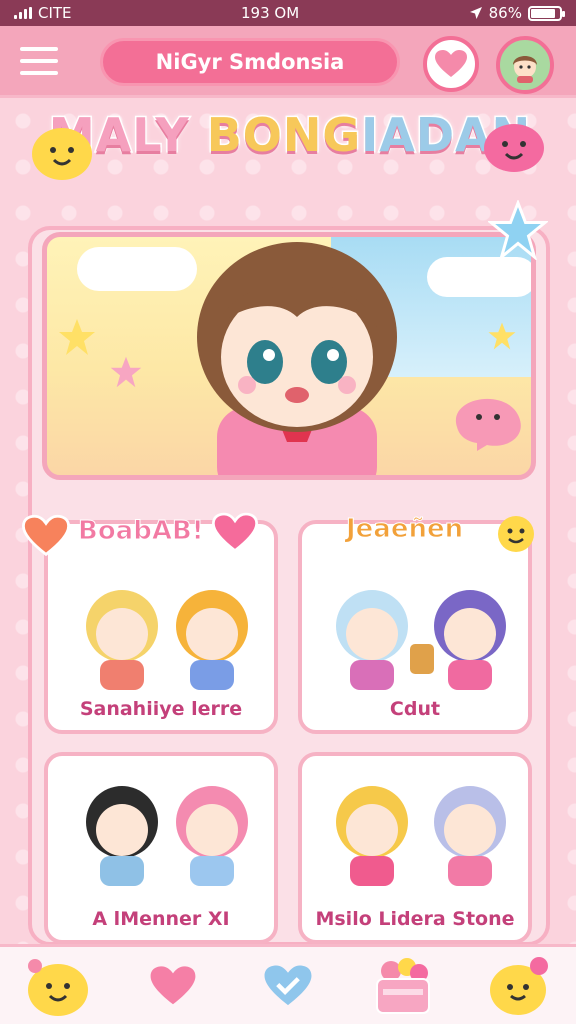  I want to click on heart-check-icon, so click(288, 984).